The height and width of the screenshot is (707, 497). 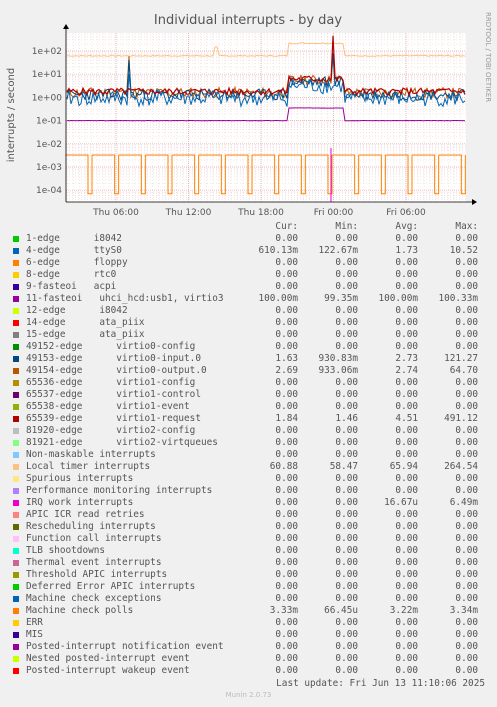 What do you see at coordinates (260, 213) in the screenshot?
I see `x-tick-label: Thu 18:00` at bounding box center [260, 213].